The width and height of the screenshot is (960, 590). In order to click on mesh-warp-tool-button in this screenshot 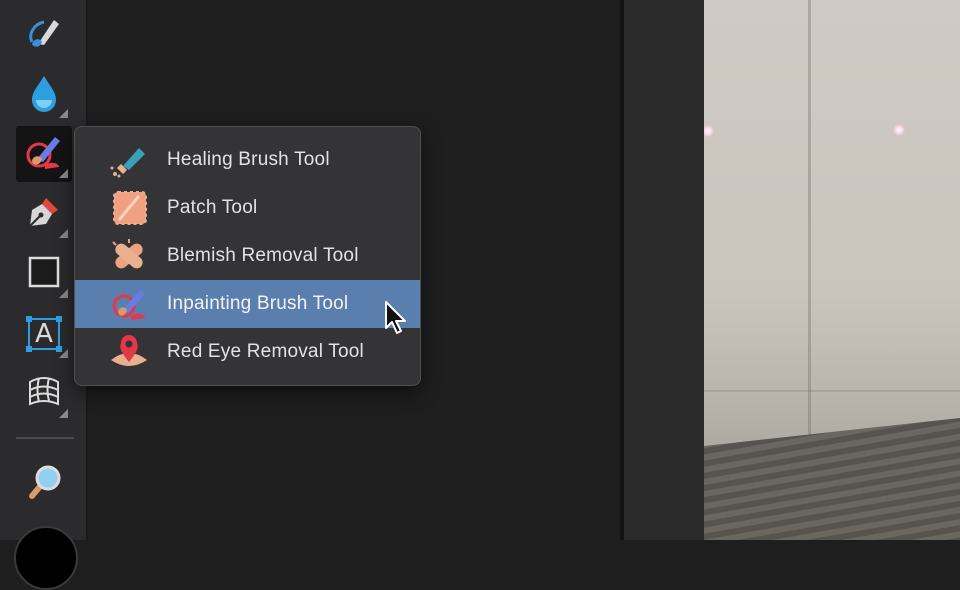, I will do `click(44, 394)`.